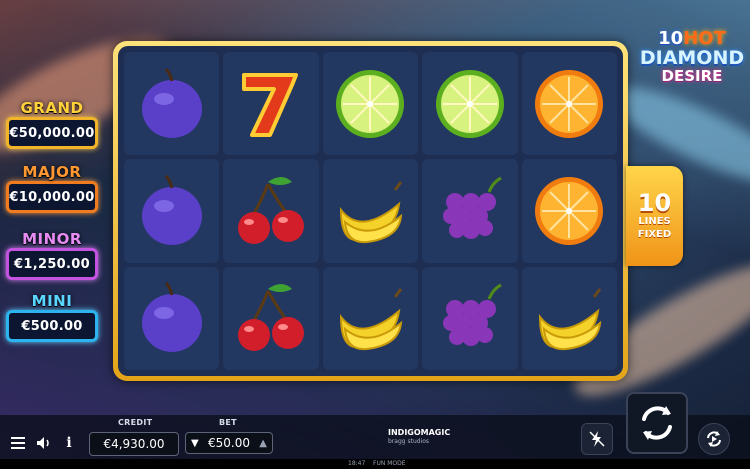 Image resolution: width=750 pixels, height=469 pixels. I want to click on bet-control: ▼ €50.00 ▲, so click(229, 443).